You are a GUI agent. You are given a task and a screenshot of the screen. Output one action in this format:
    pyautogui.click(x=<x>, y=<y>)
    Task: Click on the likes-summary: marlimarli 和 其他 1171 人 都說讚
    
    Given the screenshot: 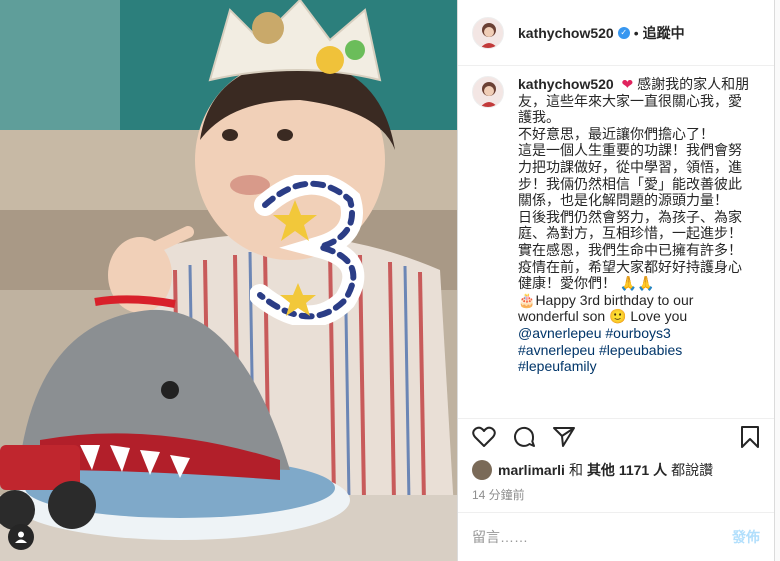 What is the action you would take?
    pyautogui.click(x=618, y=470)
    